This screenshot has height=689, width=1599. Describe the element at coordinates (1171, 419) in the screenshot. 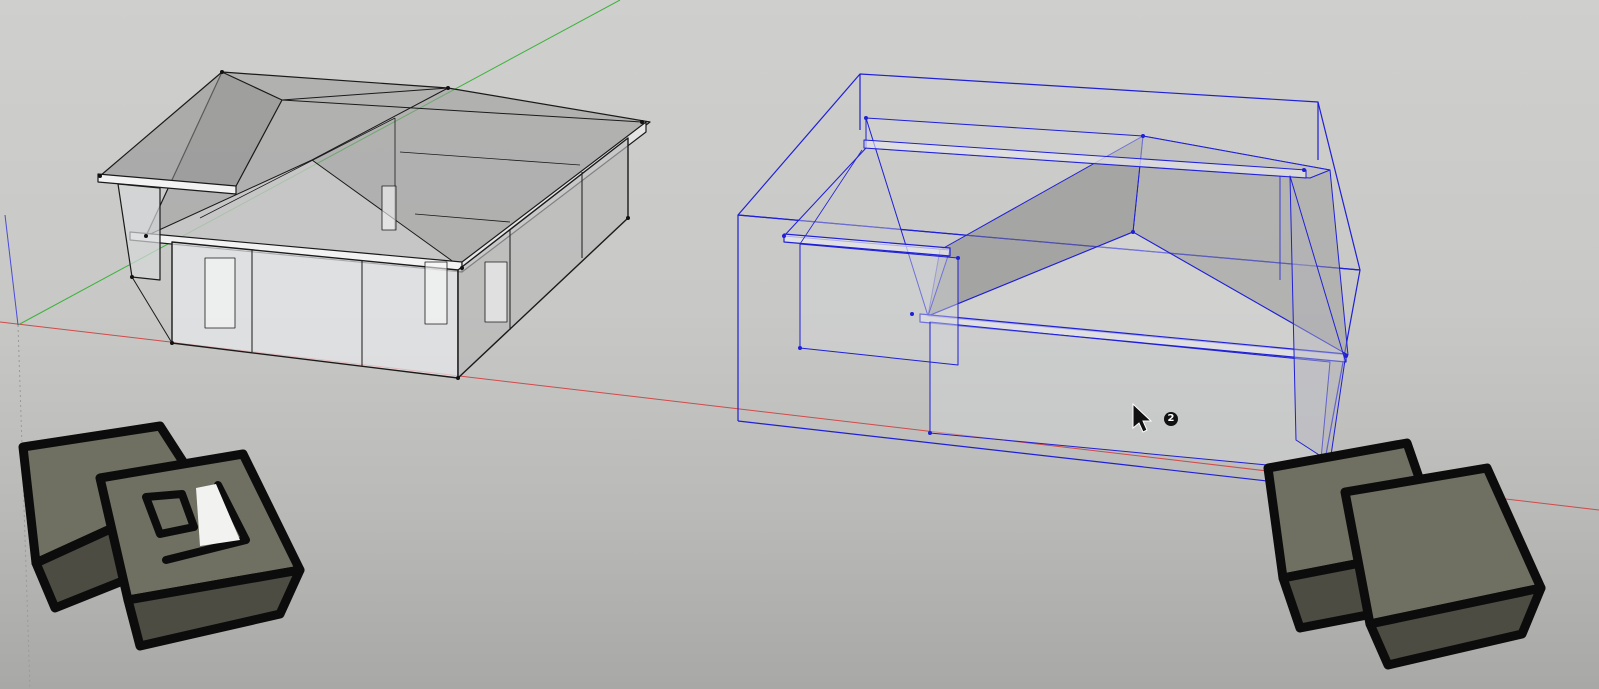

I see `cursor-badge: 2` at that location.